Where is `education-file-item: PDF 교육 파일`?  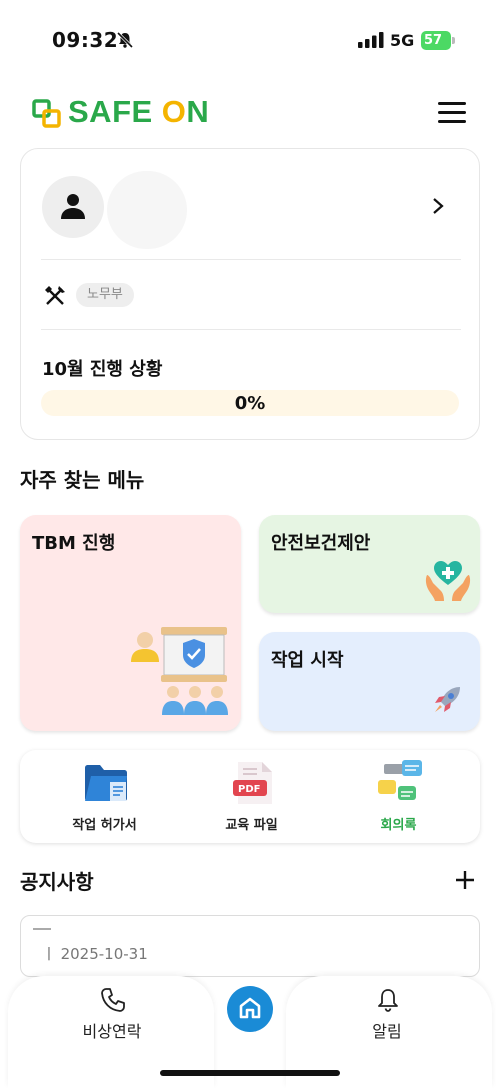 education-file-item: PDF 교육 파일 is located at coordinates (251, 796).